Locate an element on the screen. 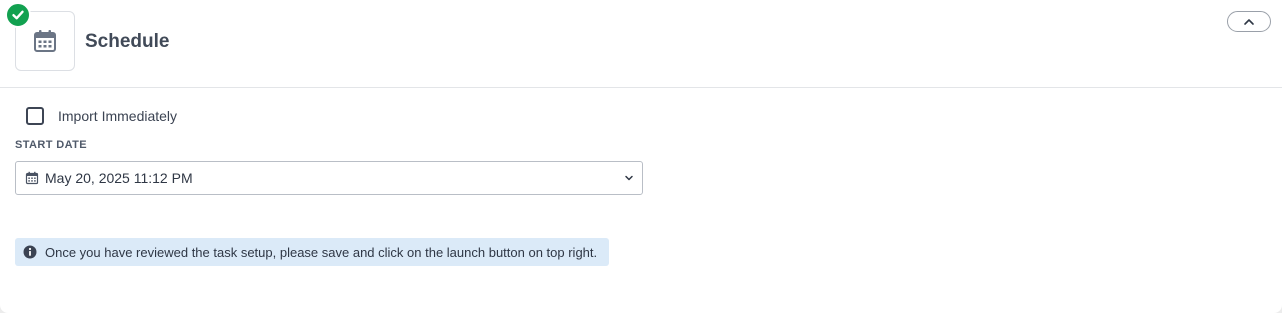  chevron-down-icon is located at coordinates (629, 178).